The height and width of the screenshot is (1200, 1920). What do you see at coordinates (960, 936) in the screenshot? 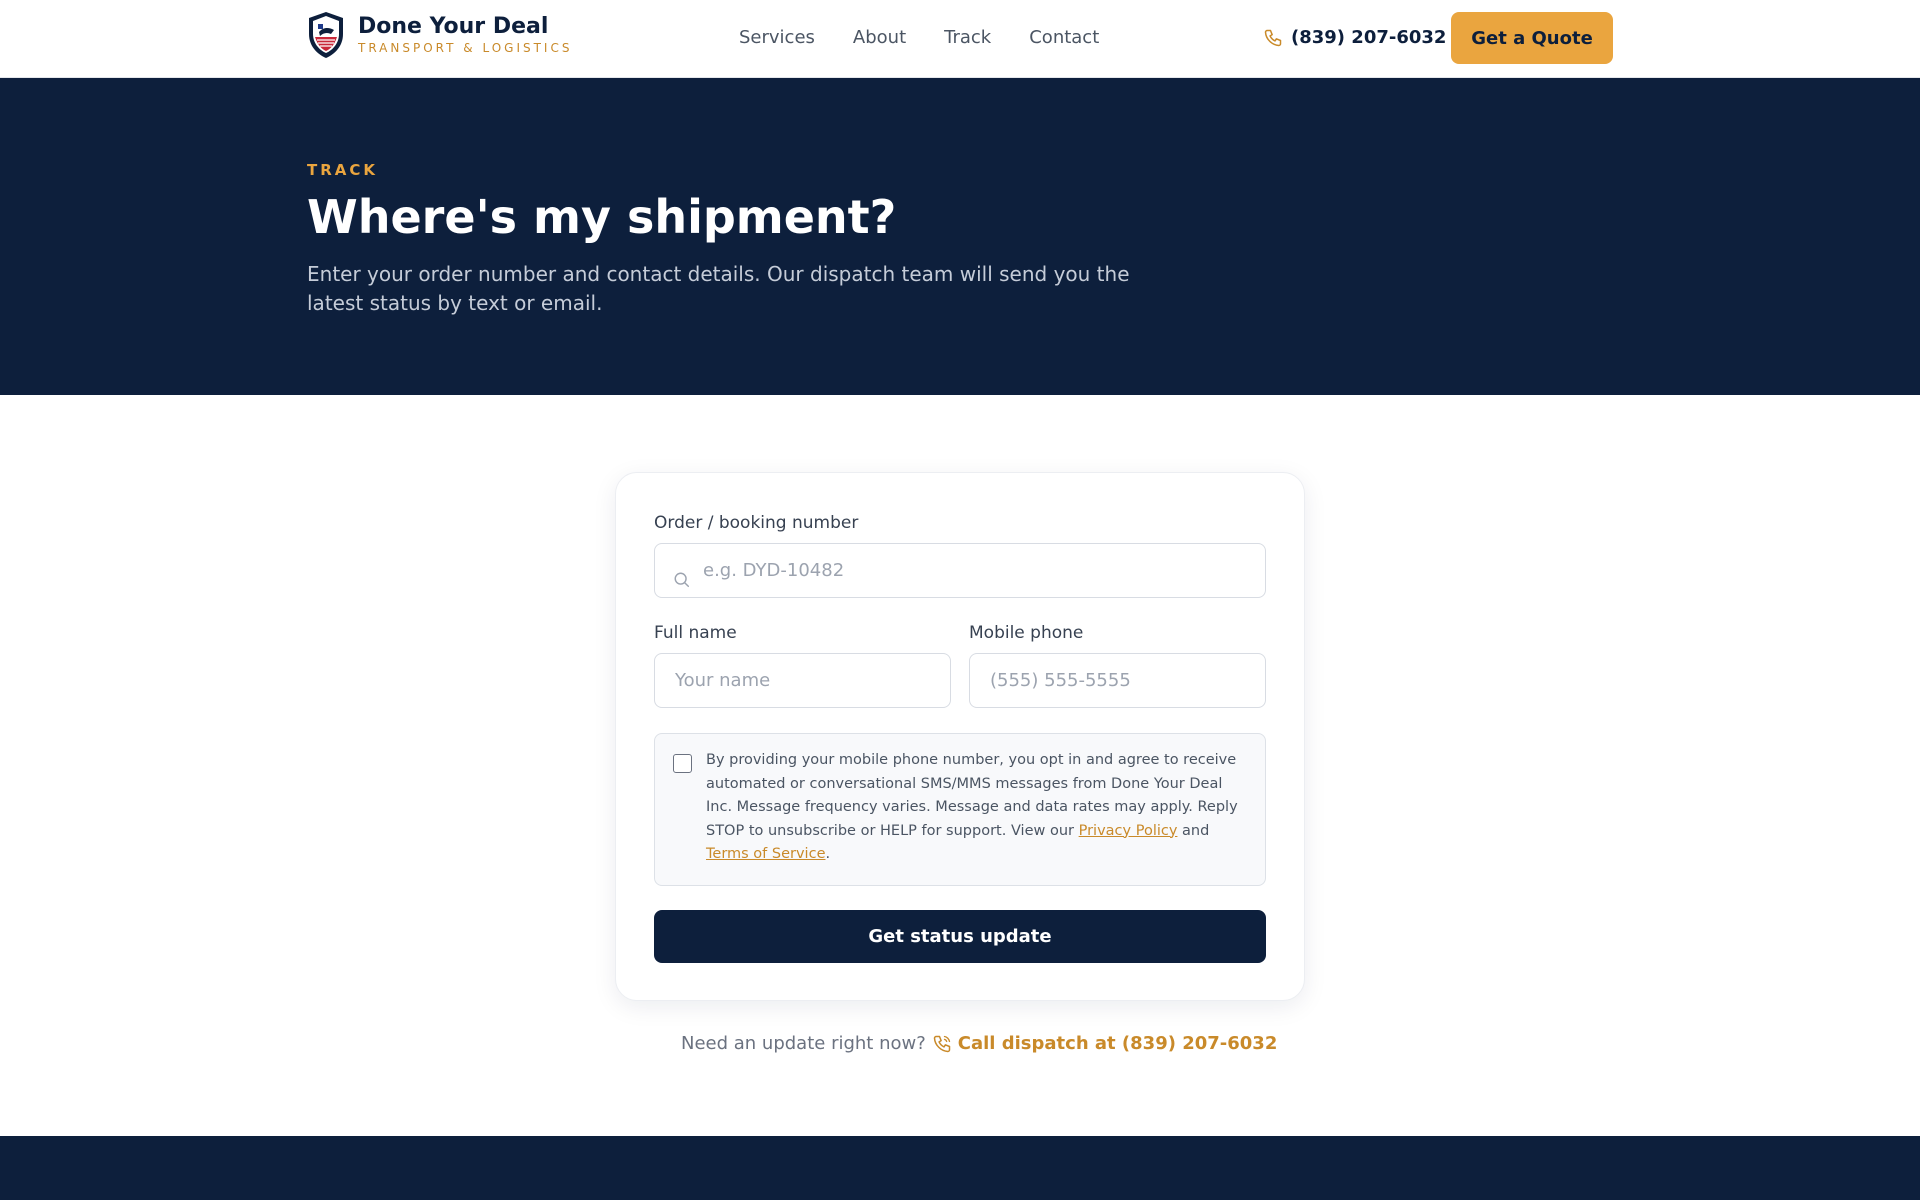
I see `get-status-update-button: Get status update` at bounding box center [960, 936].